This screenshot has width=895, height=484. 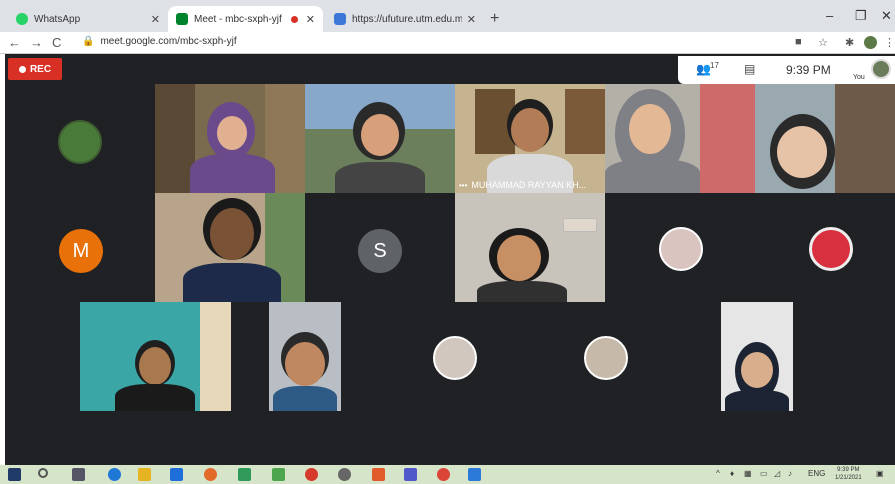 I want to click on close-window-button: ✕, so click(x=886, y=16).